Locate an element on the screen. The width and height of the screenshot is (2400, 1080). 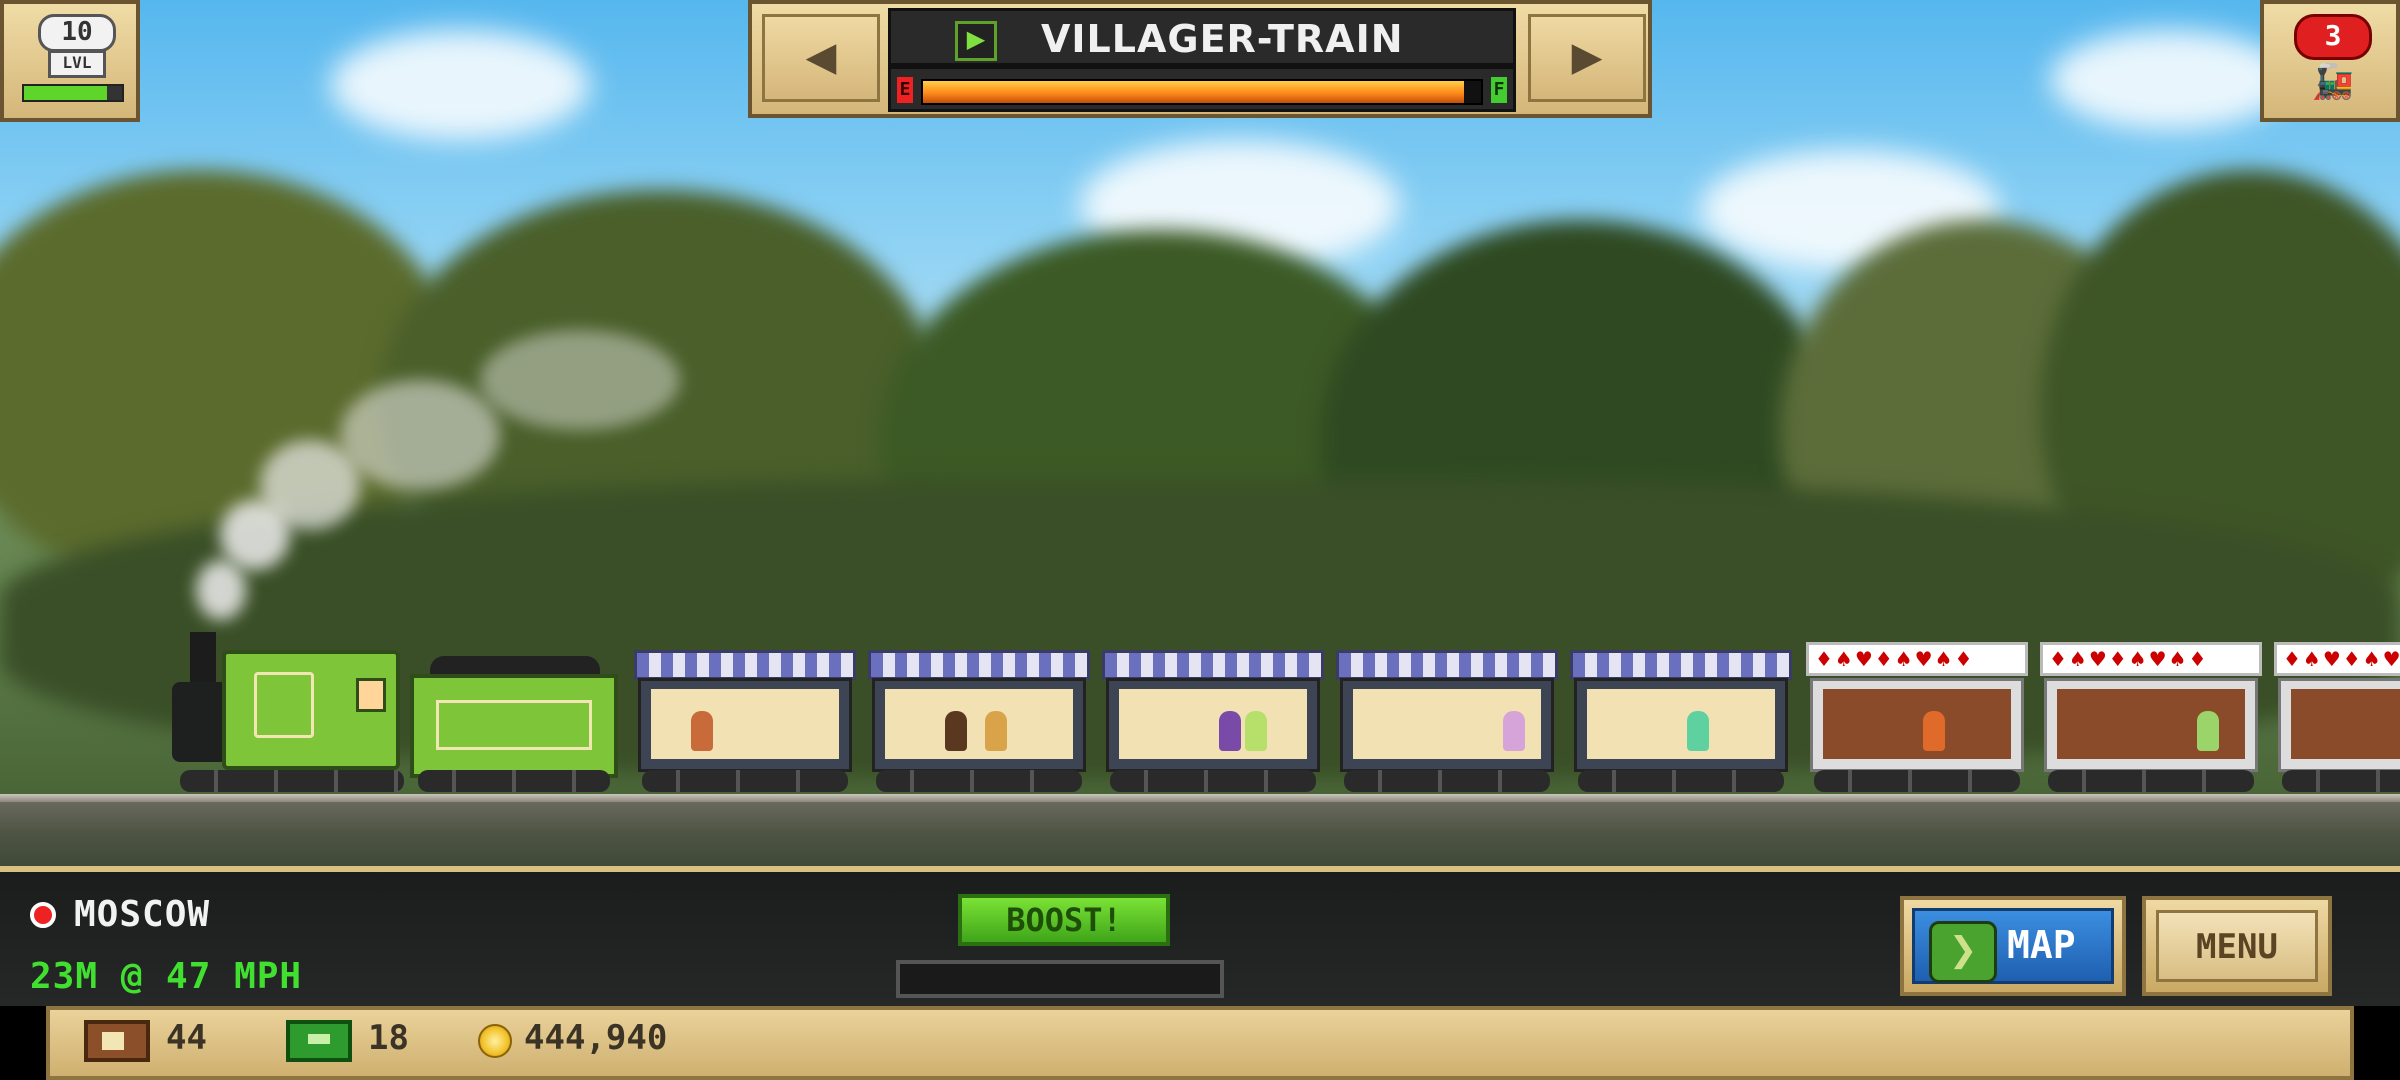
train-icon: 🚂 is located at coordinates (2333, 82).